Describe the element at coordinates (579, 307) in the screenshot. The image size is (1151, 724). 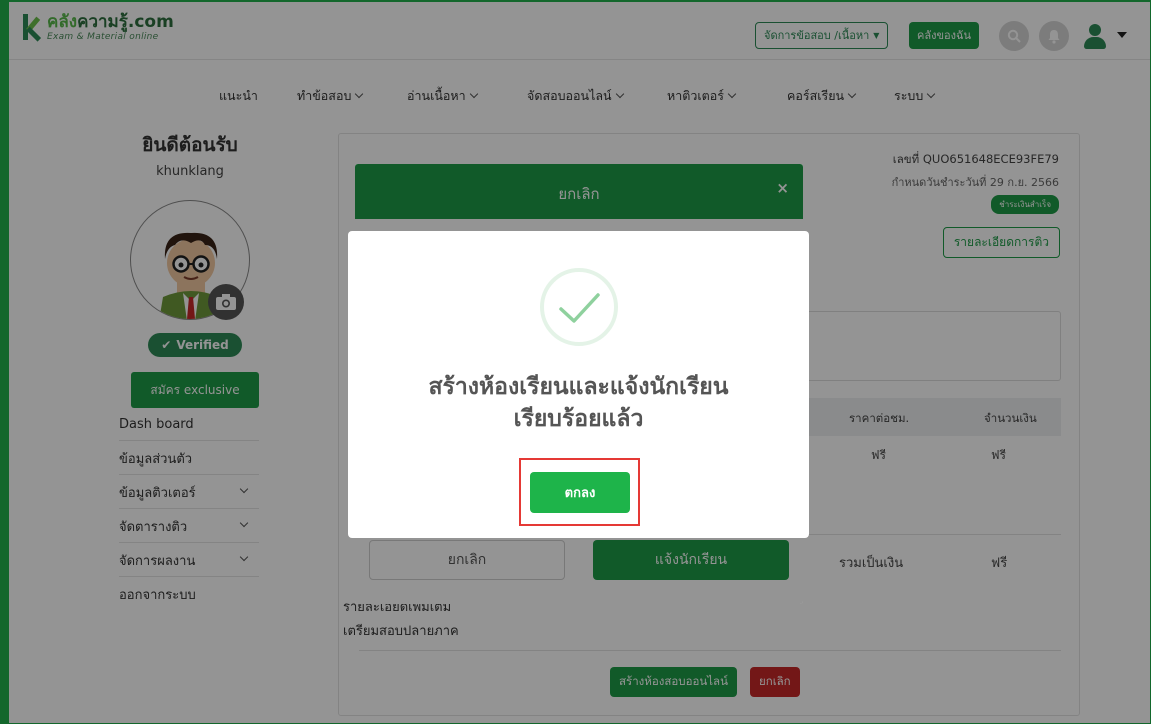
I see `success-check-icon` at that location.